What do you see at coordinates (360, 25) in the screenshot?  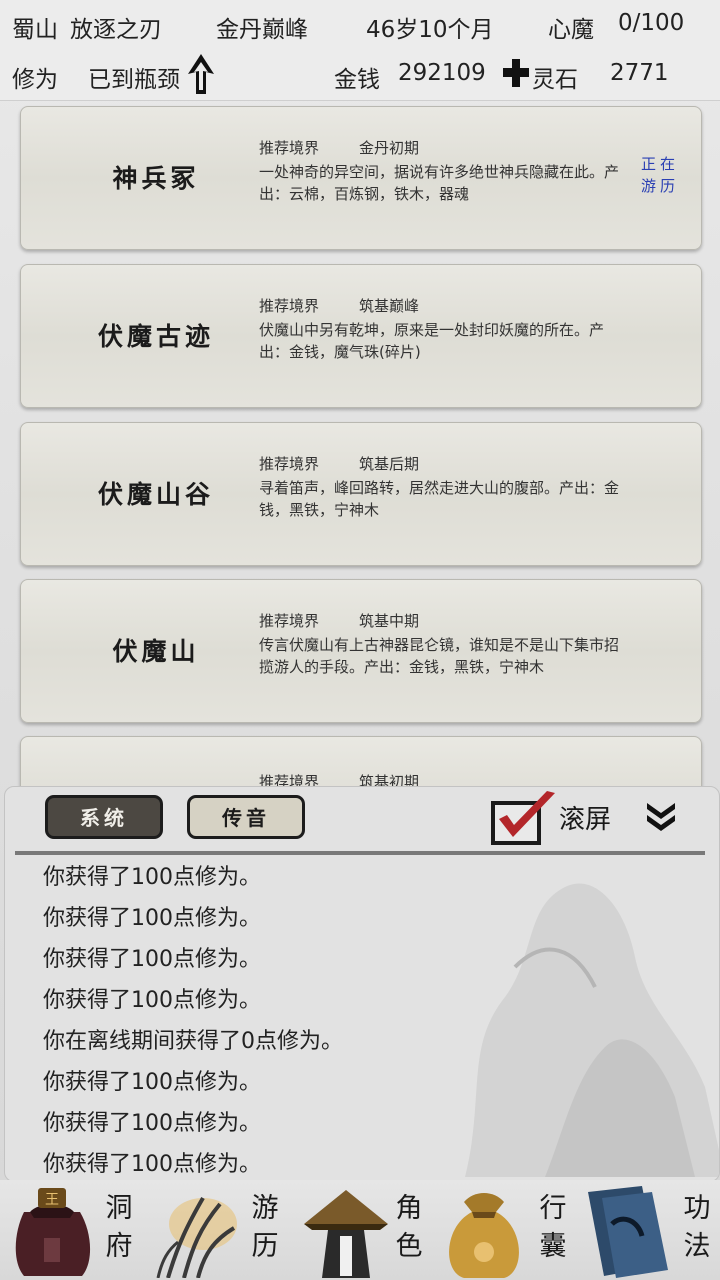 I see `header-row-1: 蜀山 放逐之刃 金丹巅峰 46岁10个月 心魔 0/100` at bounding box center [360, 25].